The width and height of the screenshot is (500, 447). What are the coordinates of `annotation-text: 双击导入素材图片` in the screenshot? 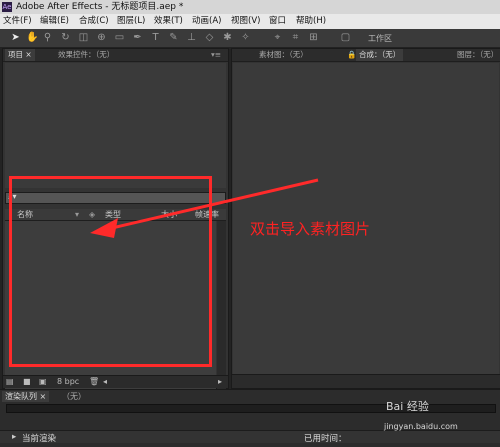 It's located at (310, 229).